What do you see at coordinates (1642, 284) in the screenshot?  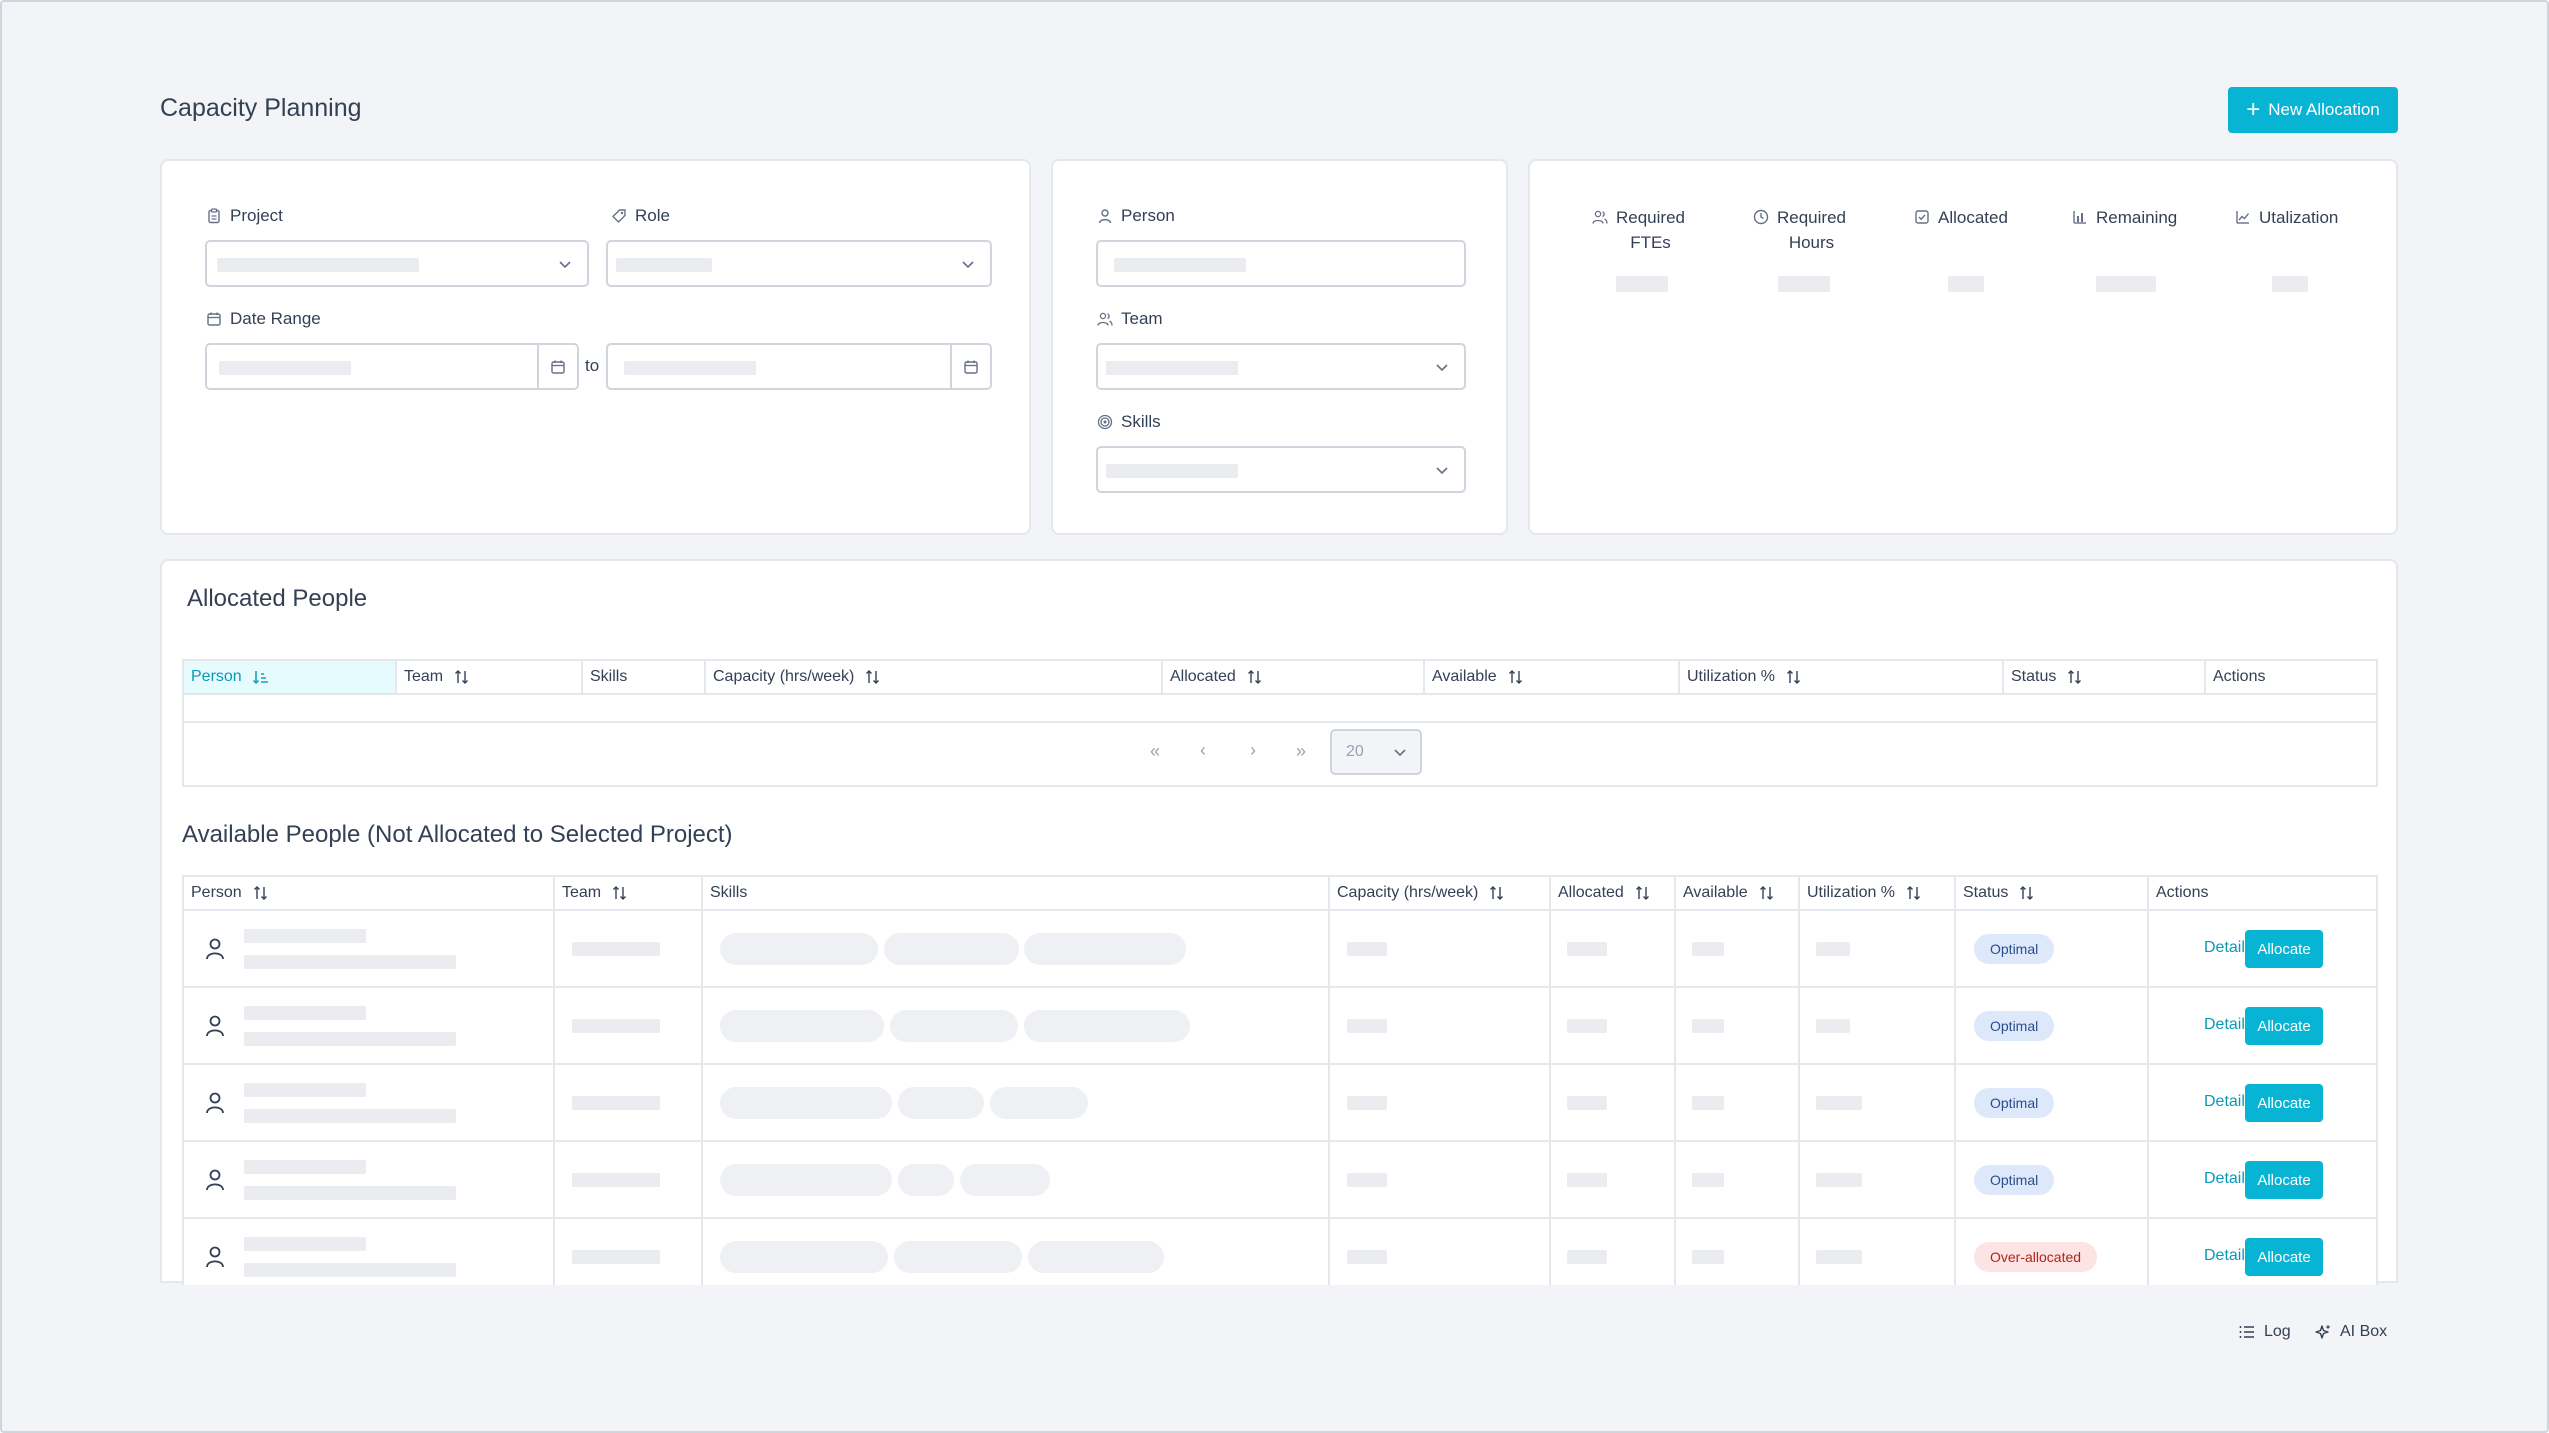 I see `required-ftes-value-placeholder` at bounding box center [1642, 284].